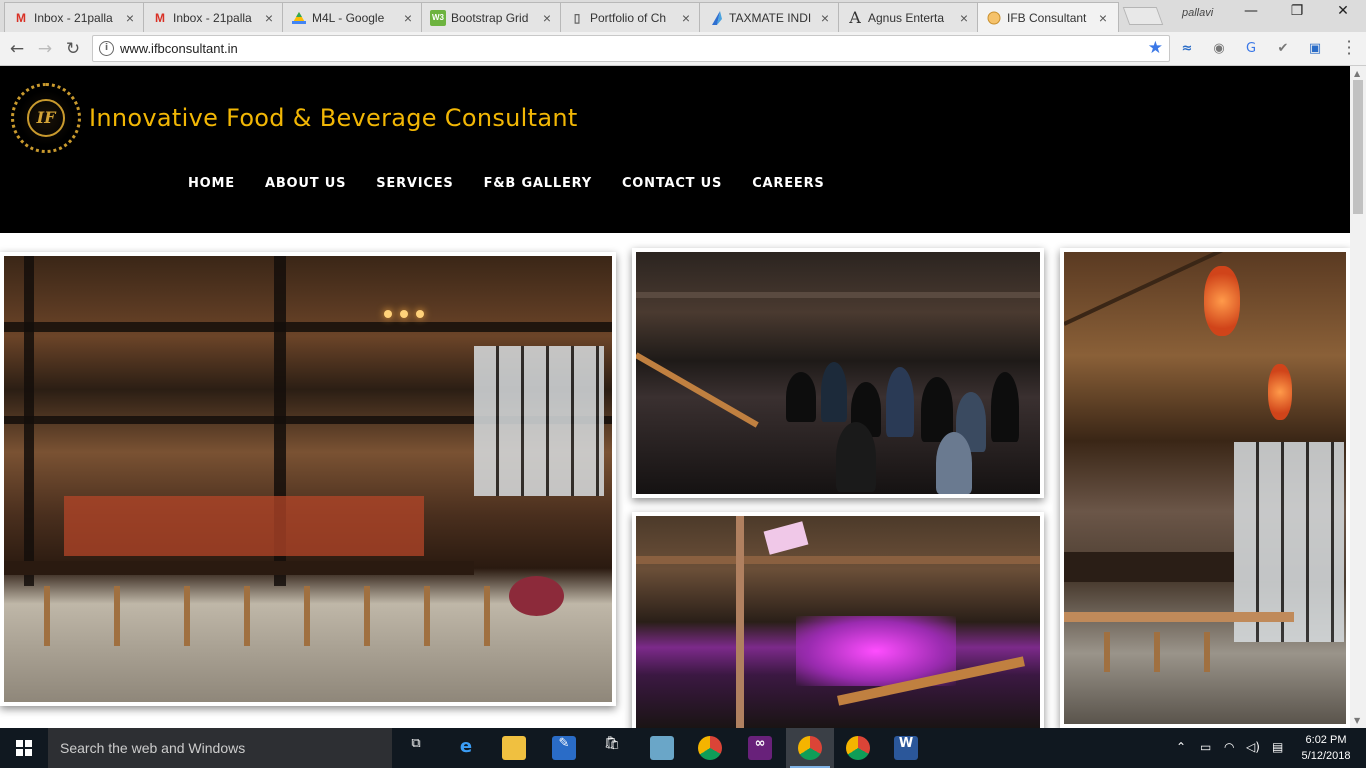  I want to click on tab-gmail-2: M Inbox - 21palla ×, so click(214, 17).